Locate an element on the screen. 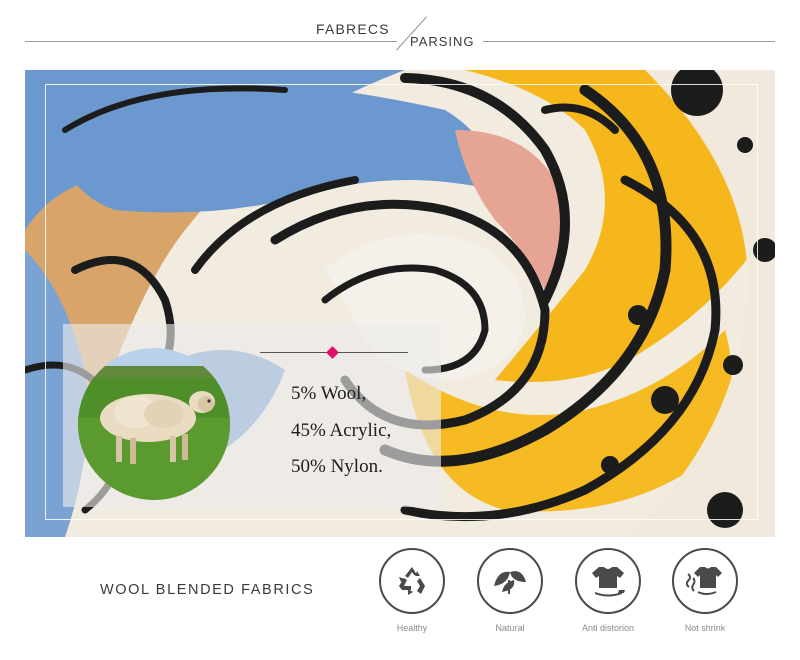 The height and width of the screenshot is (660, 800). card-divider-left is located at coordinates (294, 352).